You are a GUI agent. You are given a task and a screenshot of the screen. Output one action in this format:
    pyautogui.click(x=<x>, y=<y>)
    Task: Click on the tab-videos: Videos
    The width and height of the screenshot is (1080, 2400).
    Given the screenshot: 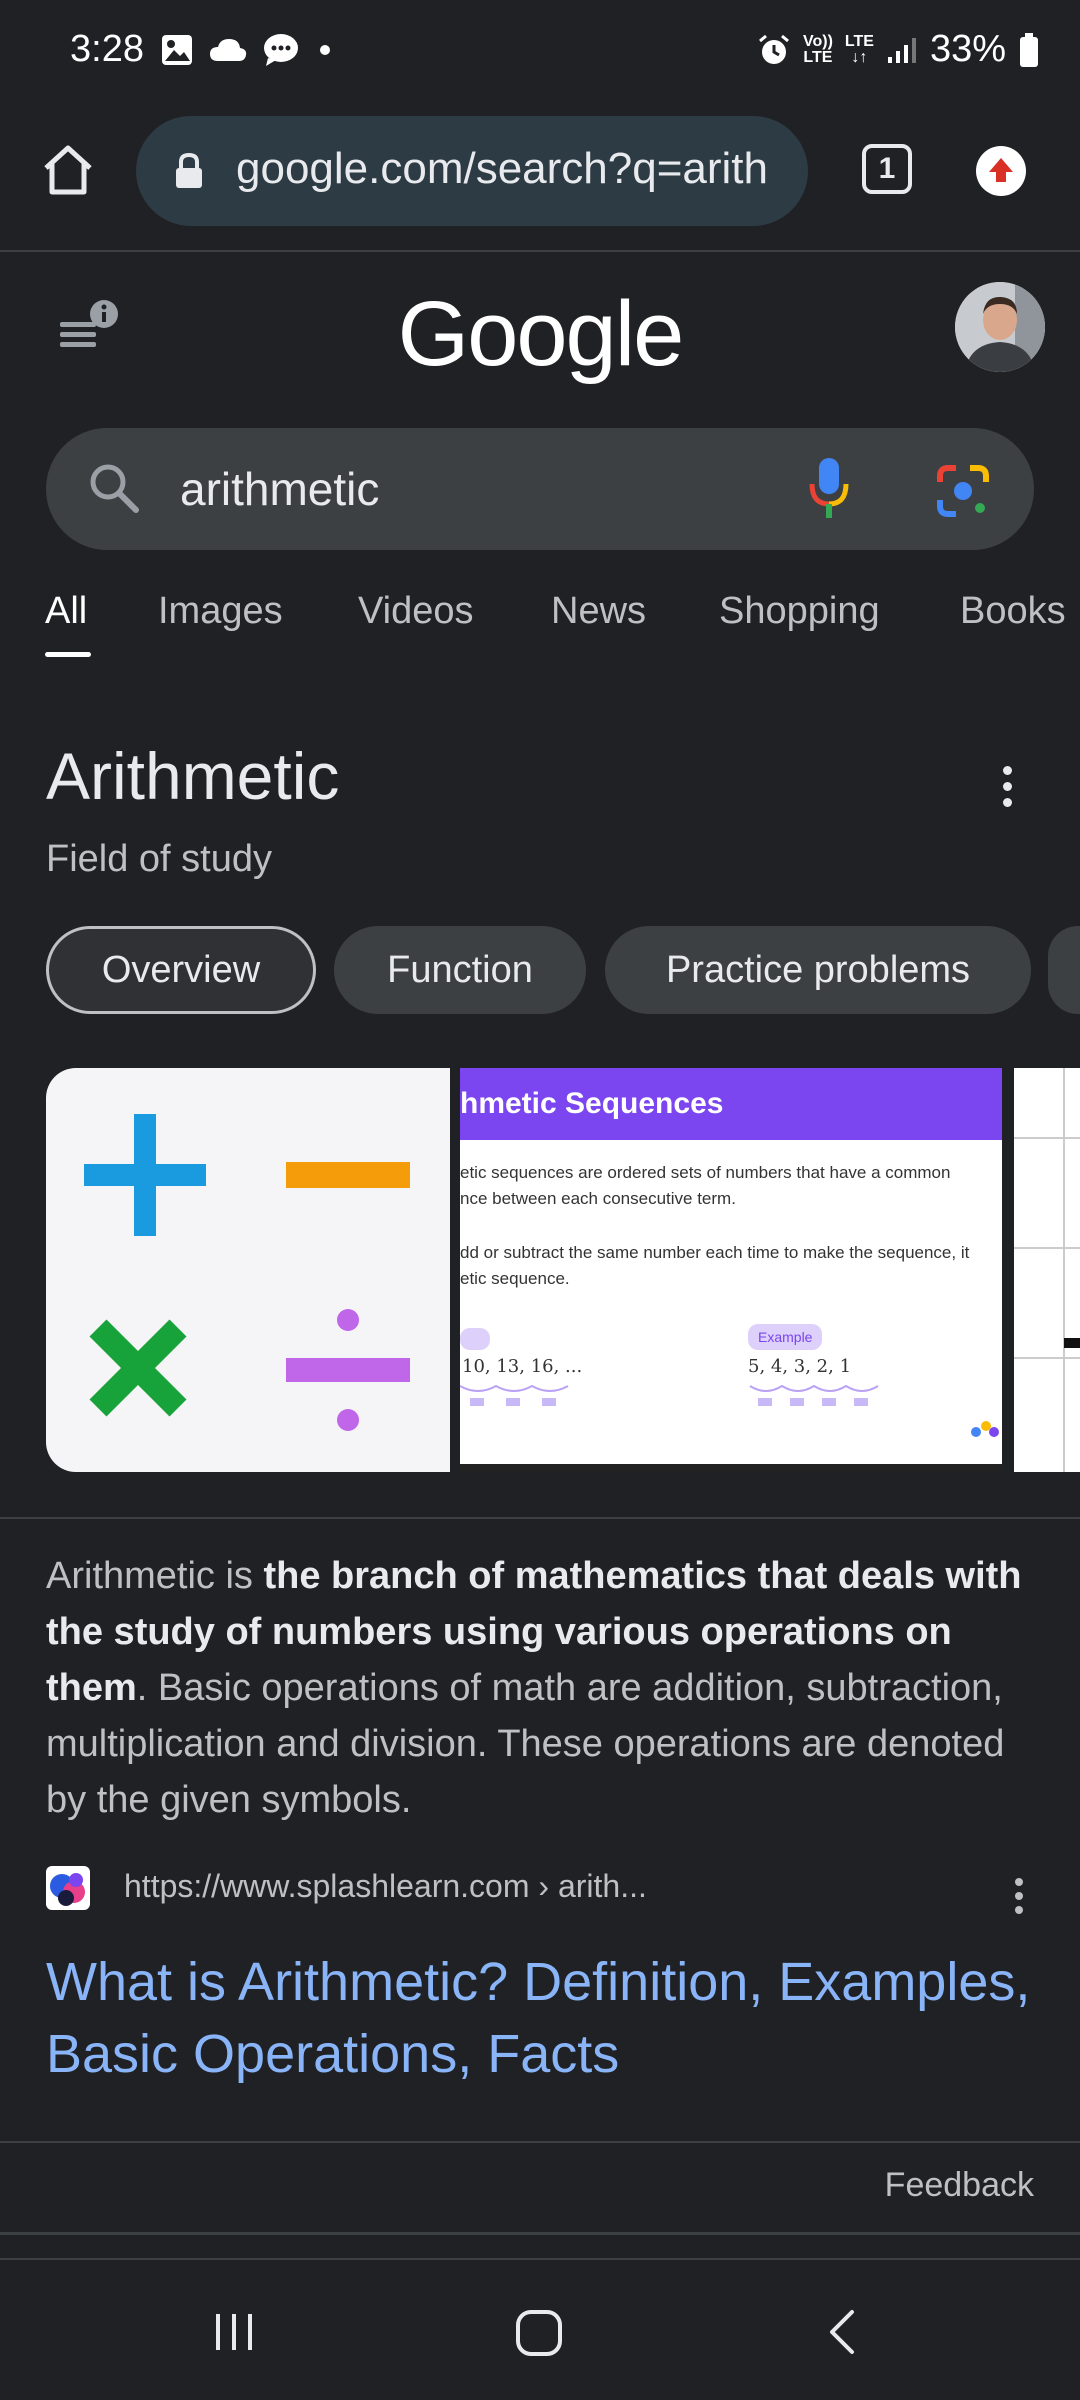 What is the action you would take?
    pyautogui.click(x=416, y=611)
    